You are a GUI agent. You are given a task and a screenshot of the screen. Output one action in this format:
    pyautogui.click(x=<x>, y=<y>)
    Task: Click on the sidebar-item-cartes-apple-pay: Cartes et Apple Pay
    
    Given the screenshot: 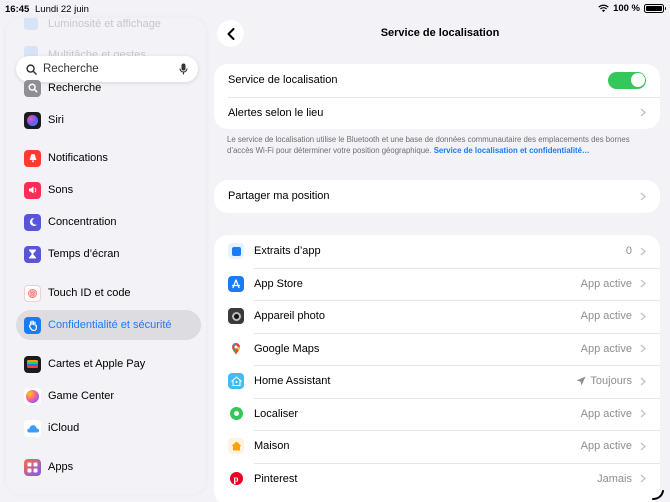 What is the action you would take?
    pyautogui.click(x=108, y=364)
    